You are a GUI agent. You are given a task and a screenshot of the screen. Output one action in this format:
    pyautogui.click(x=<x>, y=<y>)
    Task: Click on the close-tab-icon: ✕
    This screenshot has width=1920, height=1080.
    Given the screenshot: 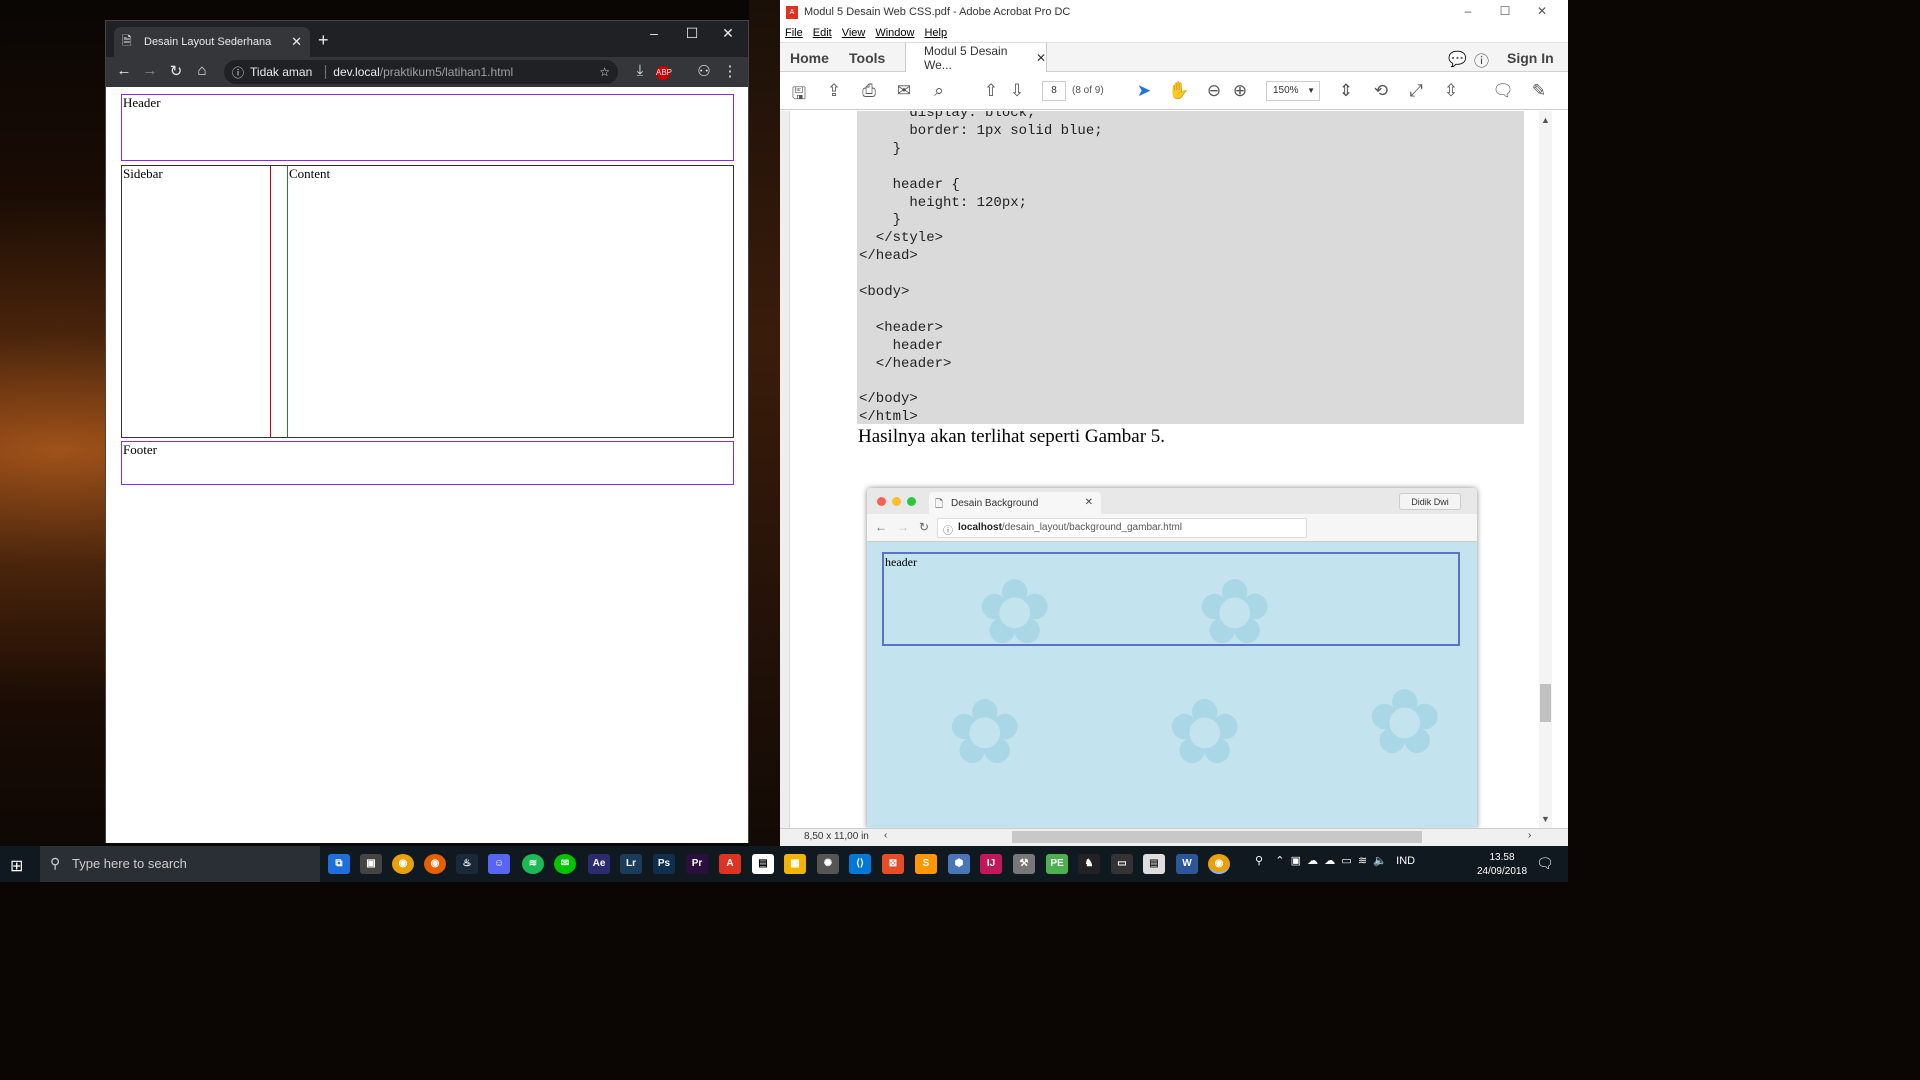 What is the action you would take?
    pyautogui.click(x=296, y=42)
    